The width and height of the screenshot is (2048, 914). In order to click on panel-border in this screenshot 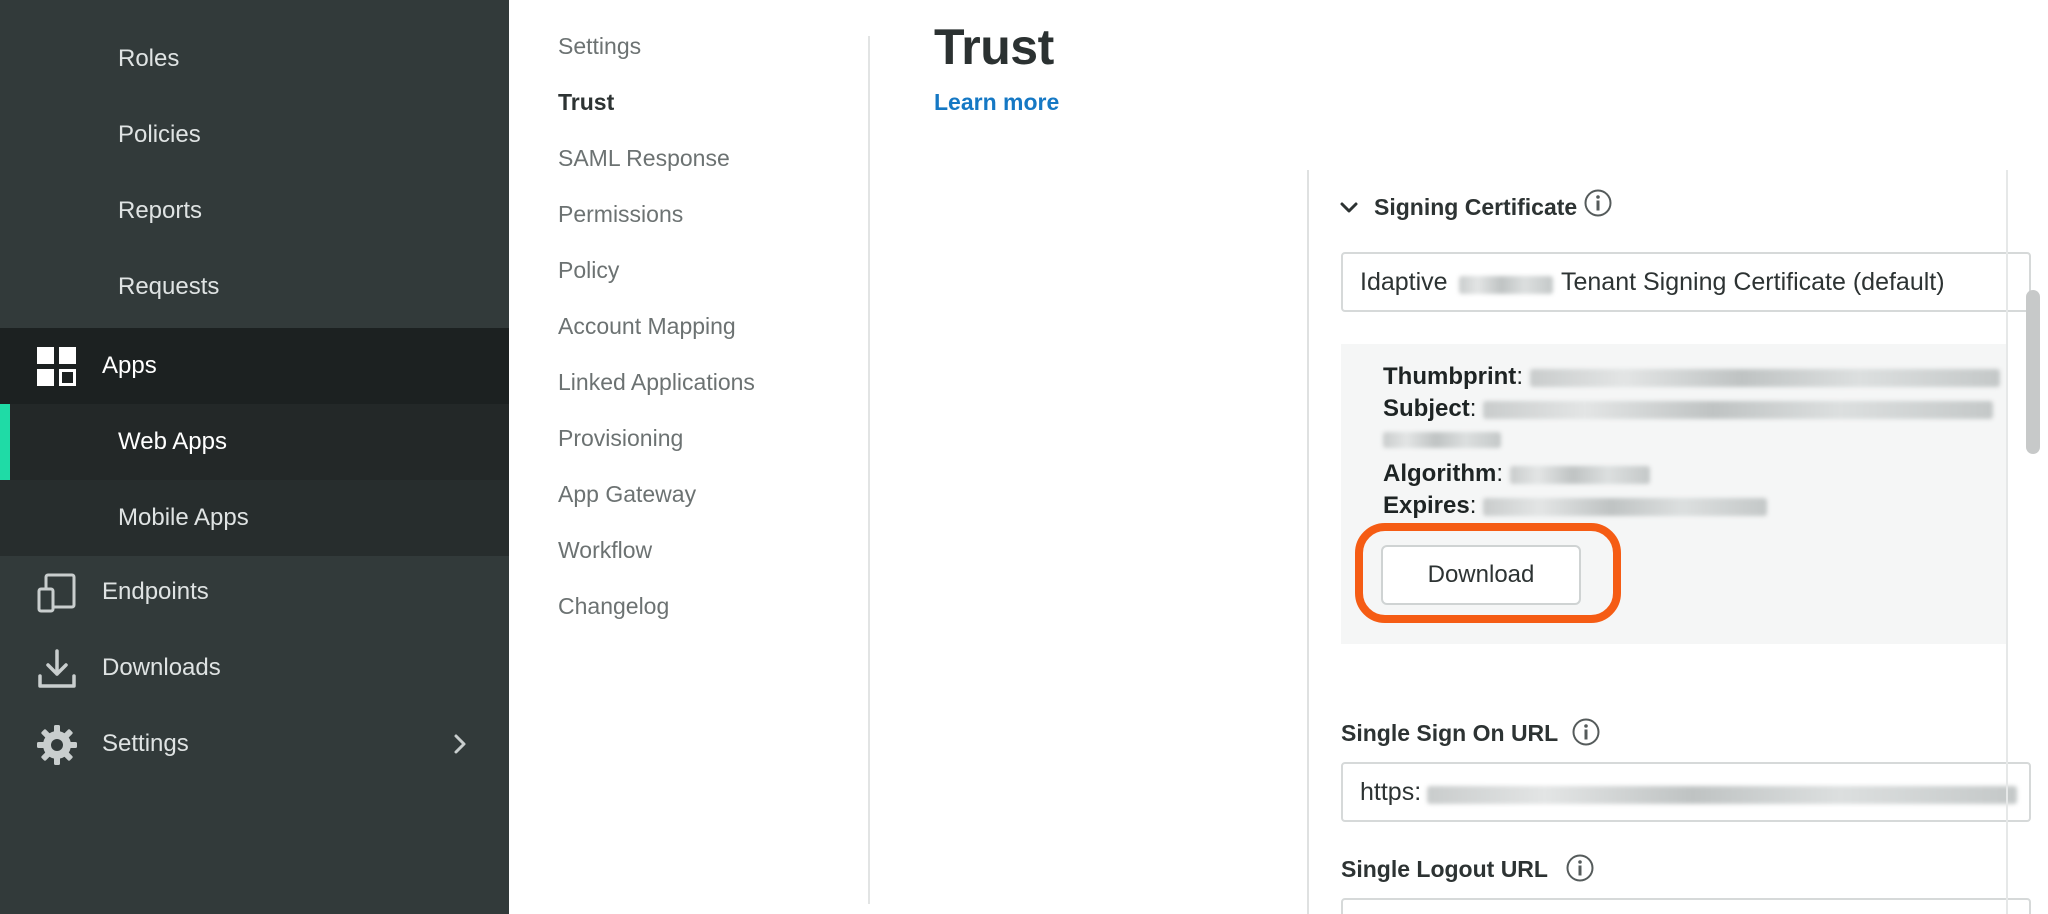, I will do `click(1308, 542)`.